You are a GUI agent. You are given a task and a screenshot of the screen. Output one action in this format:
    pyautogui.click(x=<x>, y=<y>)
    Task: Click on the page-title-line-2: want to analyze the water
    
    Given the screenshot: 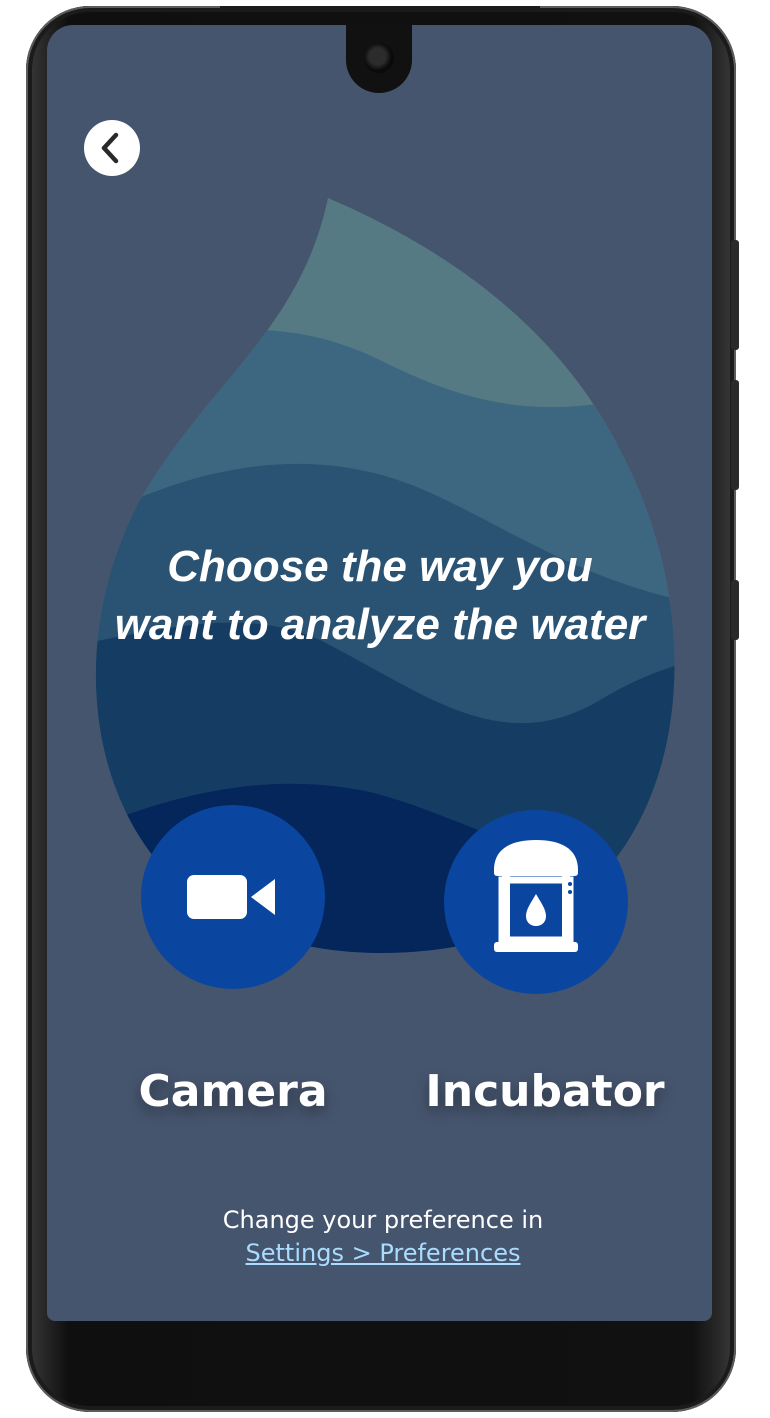 What is the action you would take?
    pyautogui.click(x=380, y=624)
    